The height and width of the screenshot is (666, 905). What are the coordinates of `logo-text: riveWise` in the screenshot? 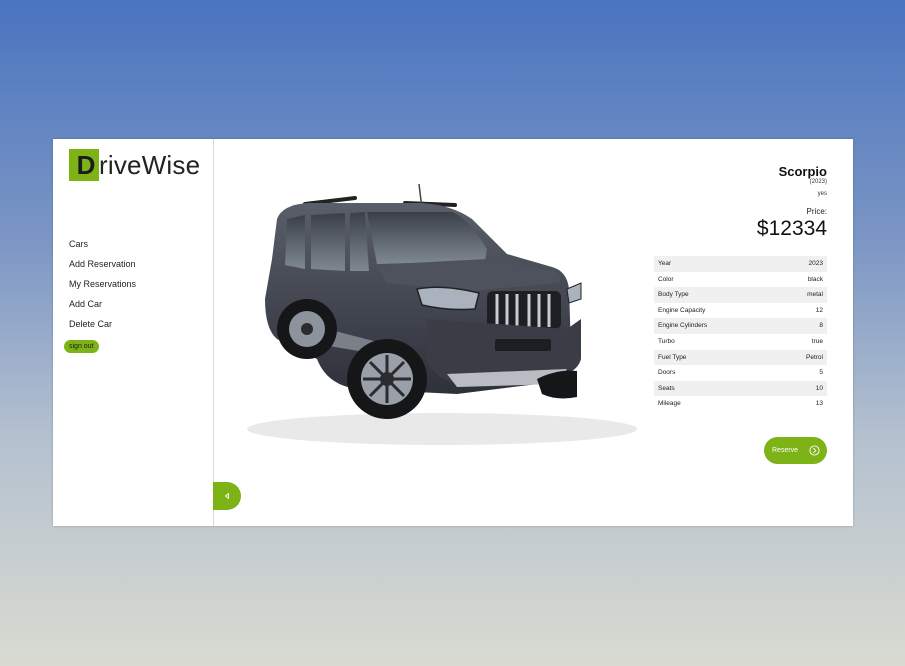 It's located at (150, 165).